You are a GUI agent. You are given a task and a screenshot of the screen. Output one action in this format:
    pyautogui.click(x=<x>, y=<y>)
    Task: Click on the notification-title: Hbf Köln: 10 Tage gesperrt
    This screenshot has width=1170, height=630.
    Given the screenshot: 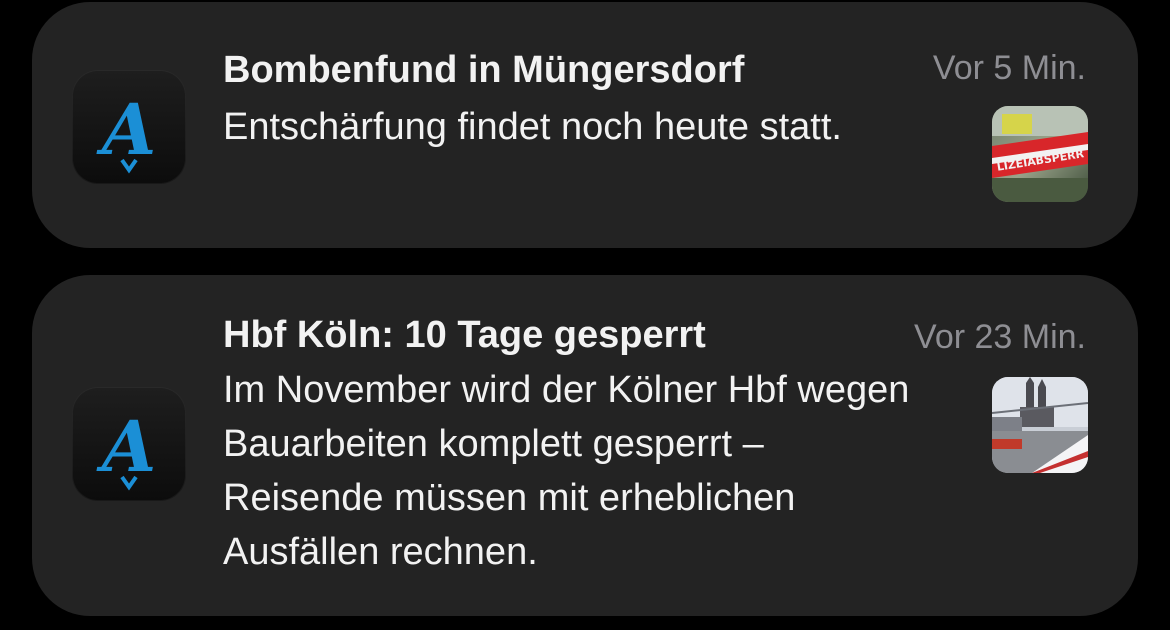 What is the action you would take?
    pyautogui.click(x=464, y=335)
    